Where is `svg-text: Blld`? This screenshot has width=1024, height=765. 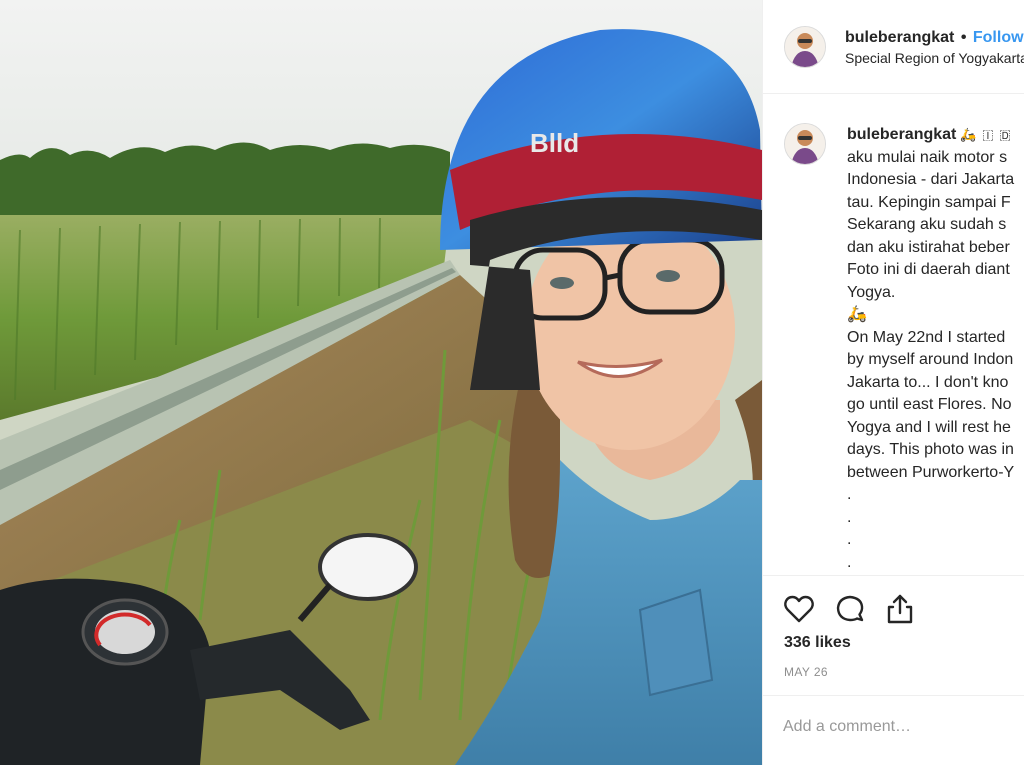
svg-text: Blld is located at coordinates (554, 143).